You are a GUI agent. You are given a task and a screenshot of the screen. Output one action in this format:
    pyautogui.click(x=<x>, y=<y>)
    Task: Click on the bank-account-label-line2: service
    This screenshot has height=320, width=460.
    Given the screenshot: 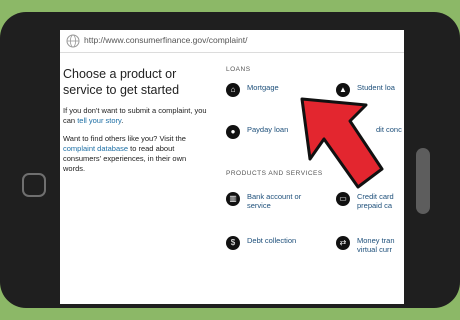 What is the action you would take?
    pyautogui.click(x=259, y=205)
    